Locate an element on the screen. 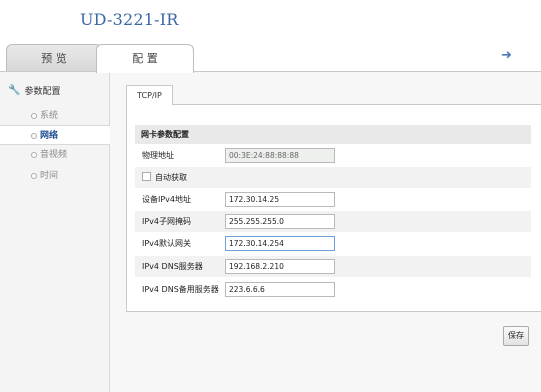 The width and height of the screenshot is (541, 392). mac-field: 00:3E:24:88:88:88 is located at coordinates (280, 155).